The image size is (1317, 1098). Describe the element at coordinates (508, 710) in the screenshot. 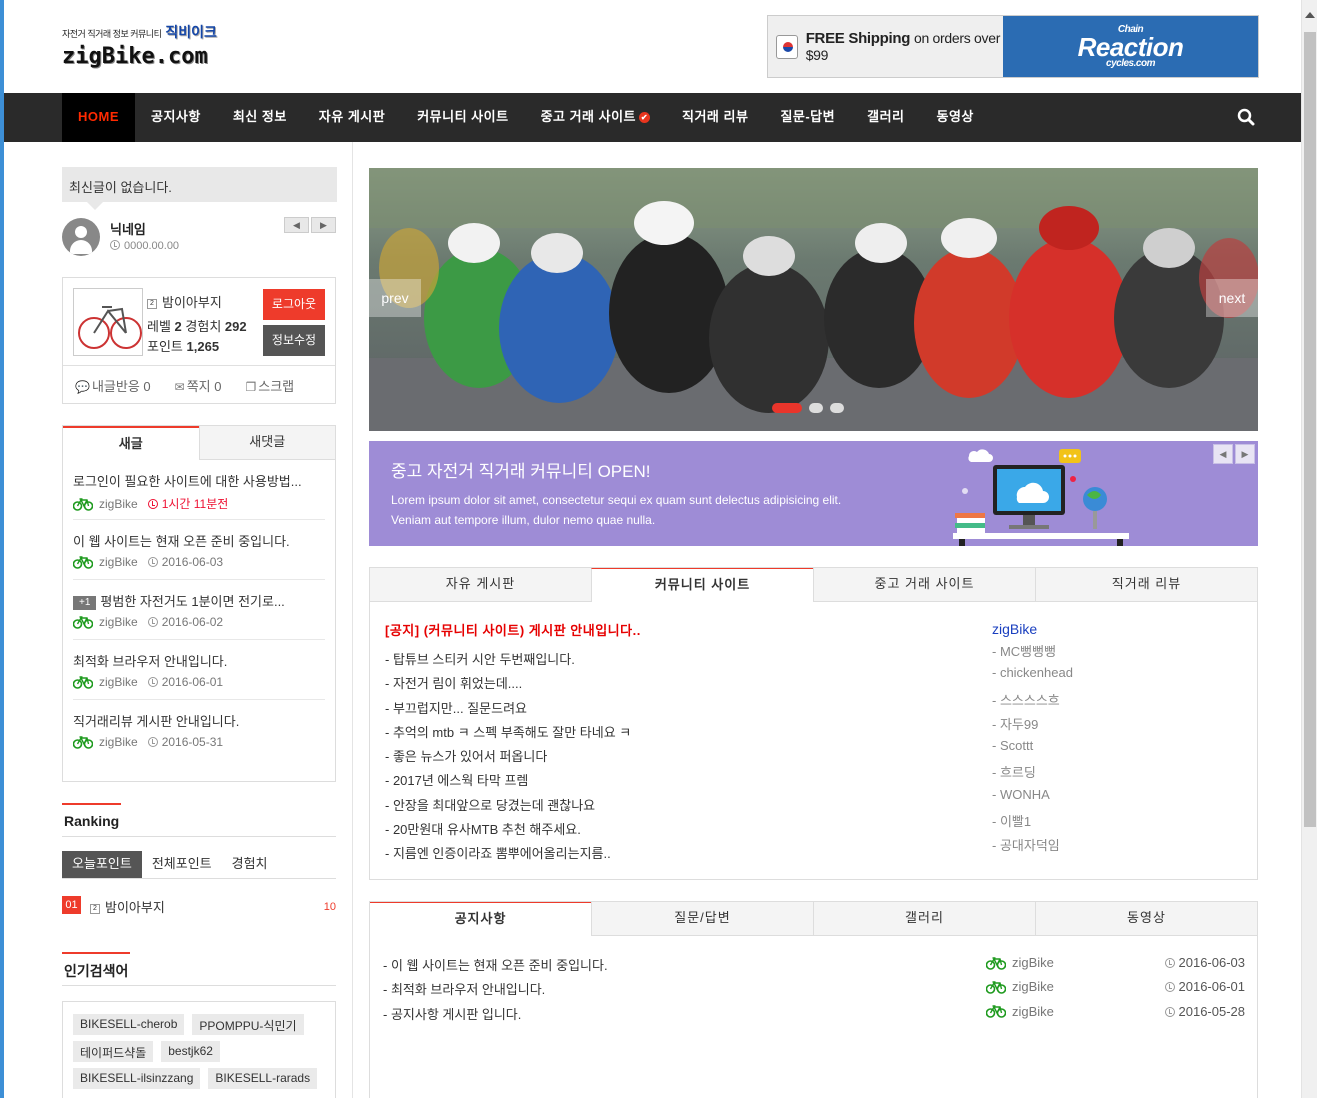

I see `board-post: - 부끄럽지만... 질문드려요` at that location.